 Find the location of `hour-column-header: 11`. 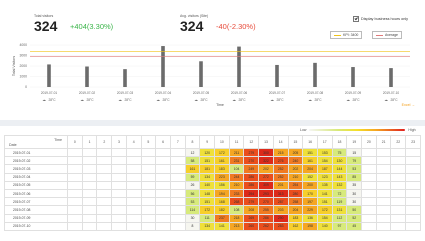

hour-column-header: 11 is located at coordinates (236, 142).